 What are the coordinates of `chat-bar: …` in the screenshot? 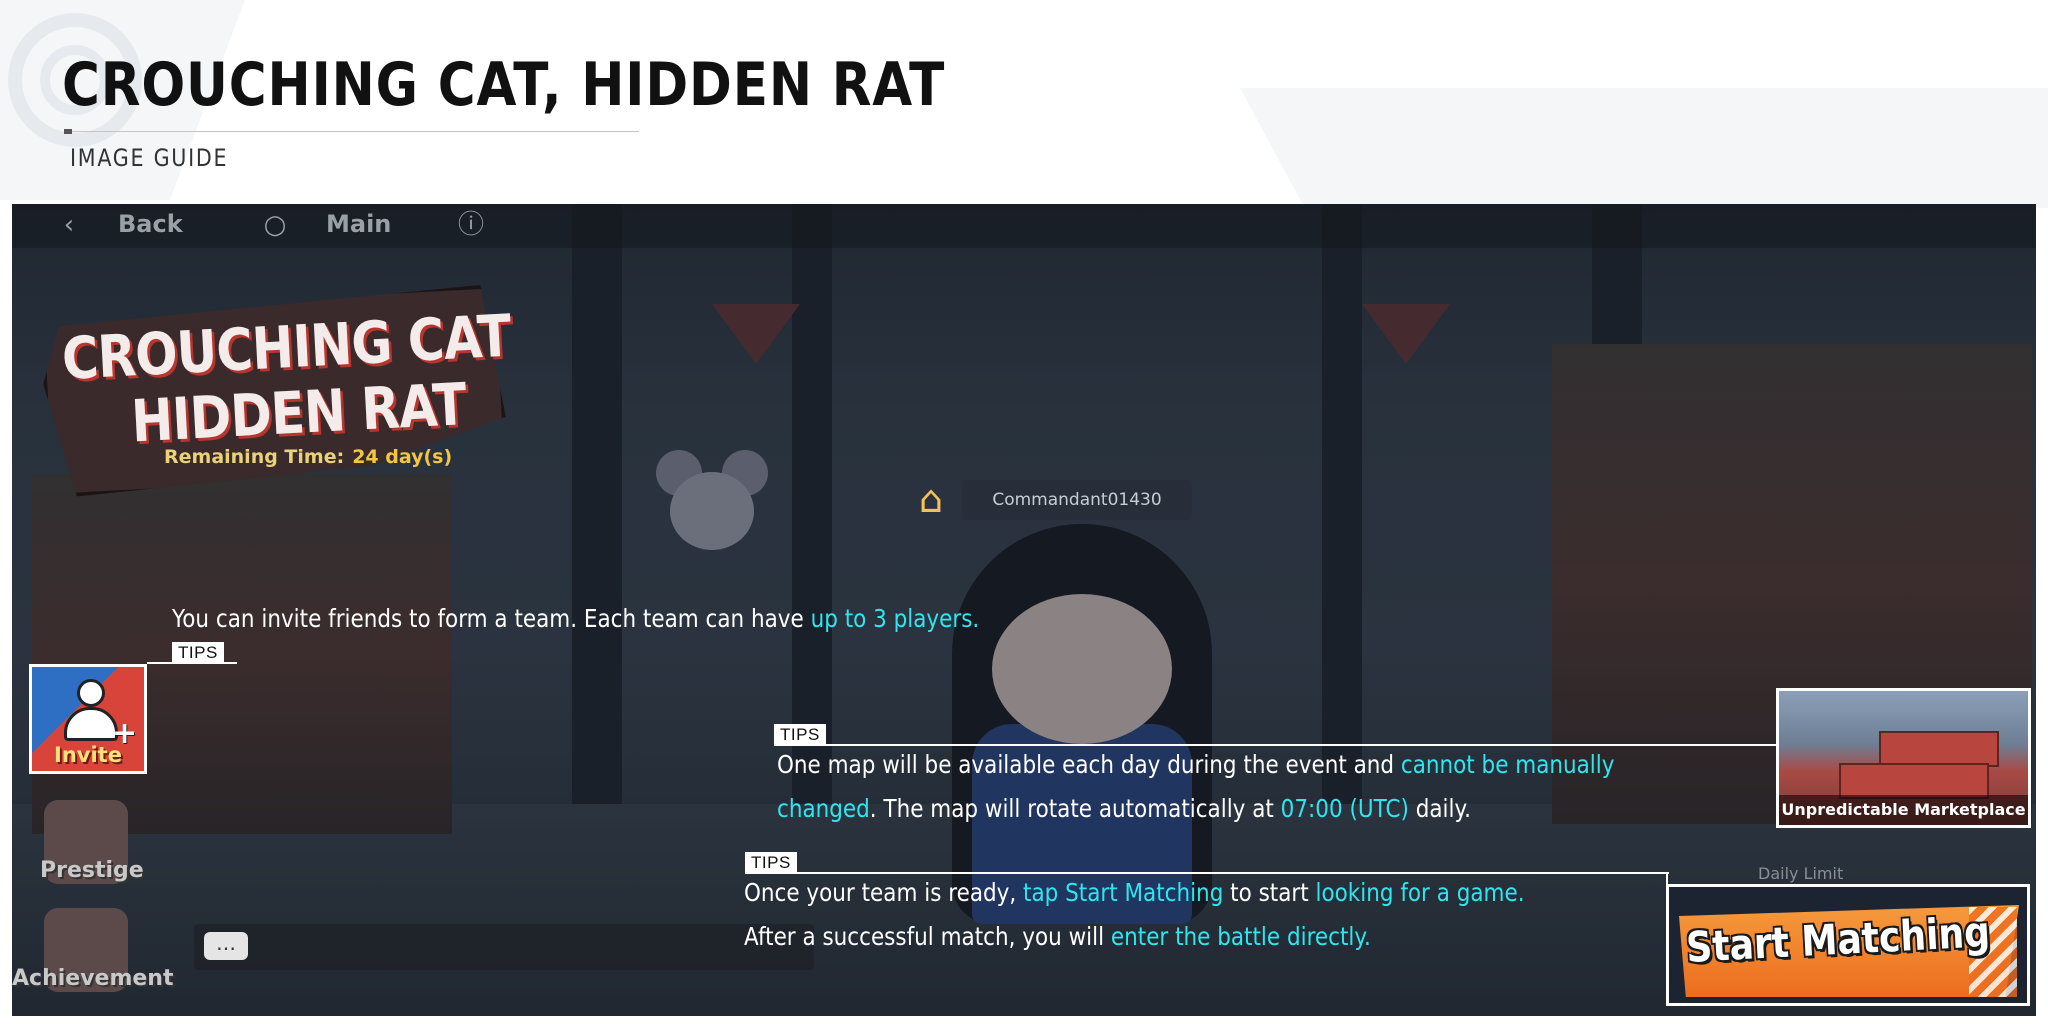 It's located at (504, 947).